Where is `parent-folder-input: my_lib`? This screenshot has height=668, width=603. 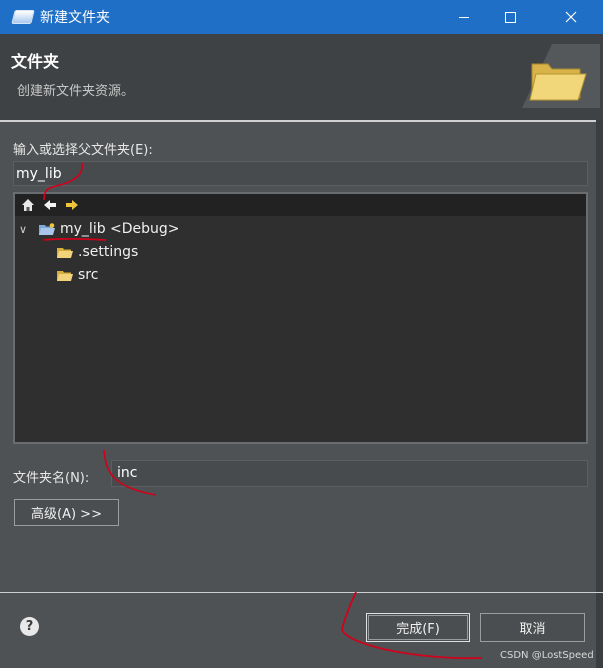
parent-folder-input: my_lib is located at coordinates (300, 173).